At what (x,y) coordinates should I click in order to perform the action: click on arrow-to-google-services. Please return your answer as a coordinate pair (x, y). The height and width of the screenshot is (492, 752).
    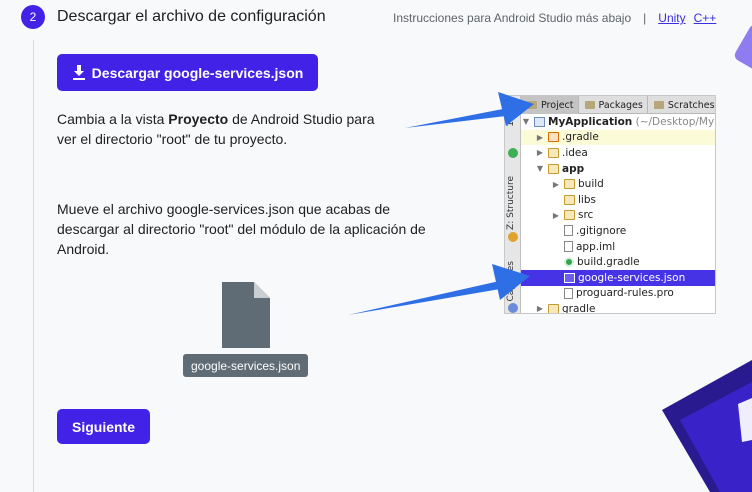
    Looking at the image, I should click on (439, 289).